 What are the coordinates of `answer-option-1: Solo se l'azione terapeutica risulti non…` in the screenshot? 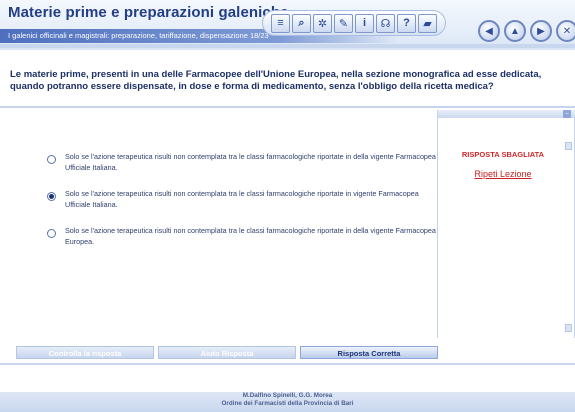 It's located at (243, 162).